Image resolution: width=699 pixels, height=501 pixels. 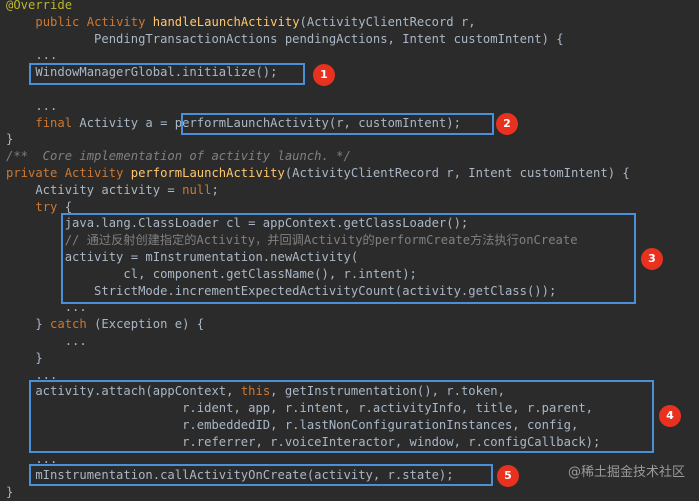 I want to click on annotation-badge-3: 3, so click(x=652, y=259).